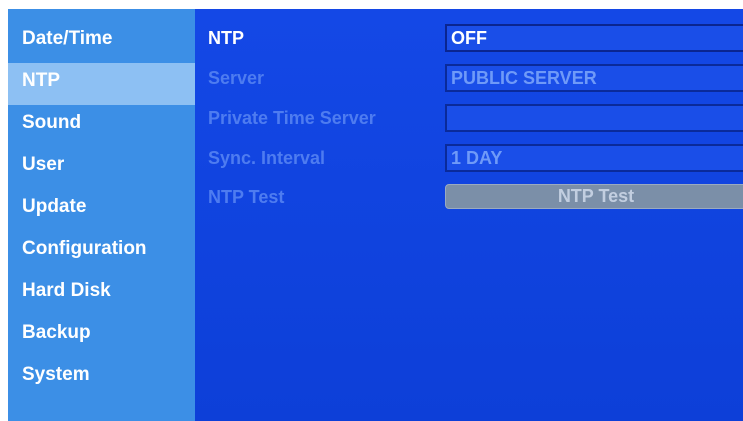  What do you see at coordinates (594, 78) in the screenshot?
I see `server-select: PUBLIC SERVER` at bounding box center [594, 78].